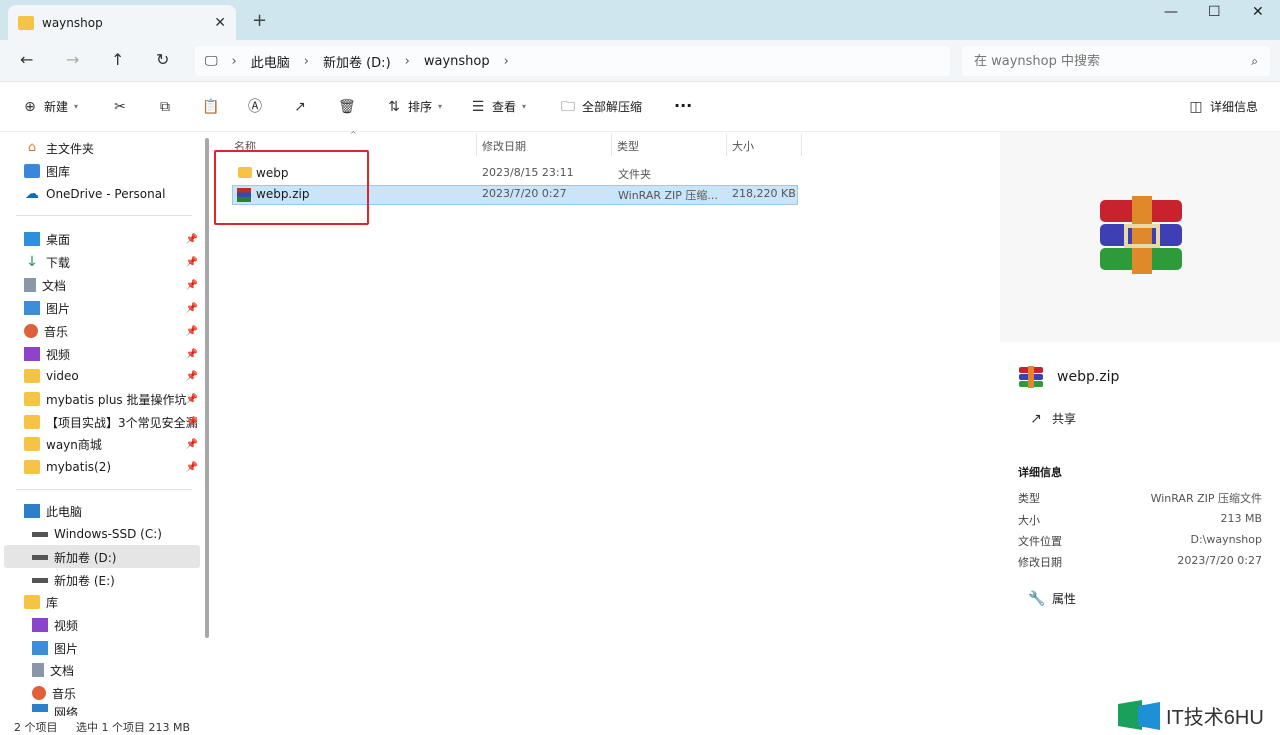 The width and height of the screenshot is (1280, 735). I want to click on sidebar-item-drive-c: Windows-SSD (C:), so click(120, 534).